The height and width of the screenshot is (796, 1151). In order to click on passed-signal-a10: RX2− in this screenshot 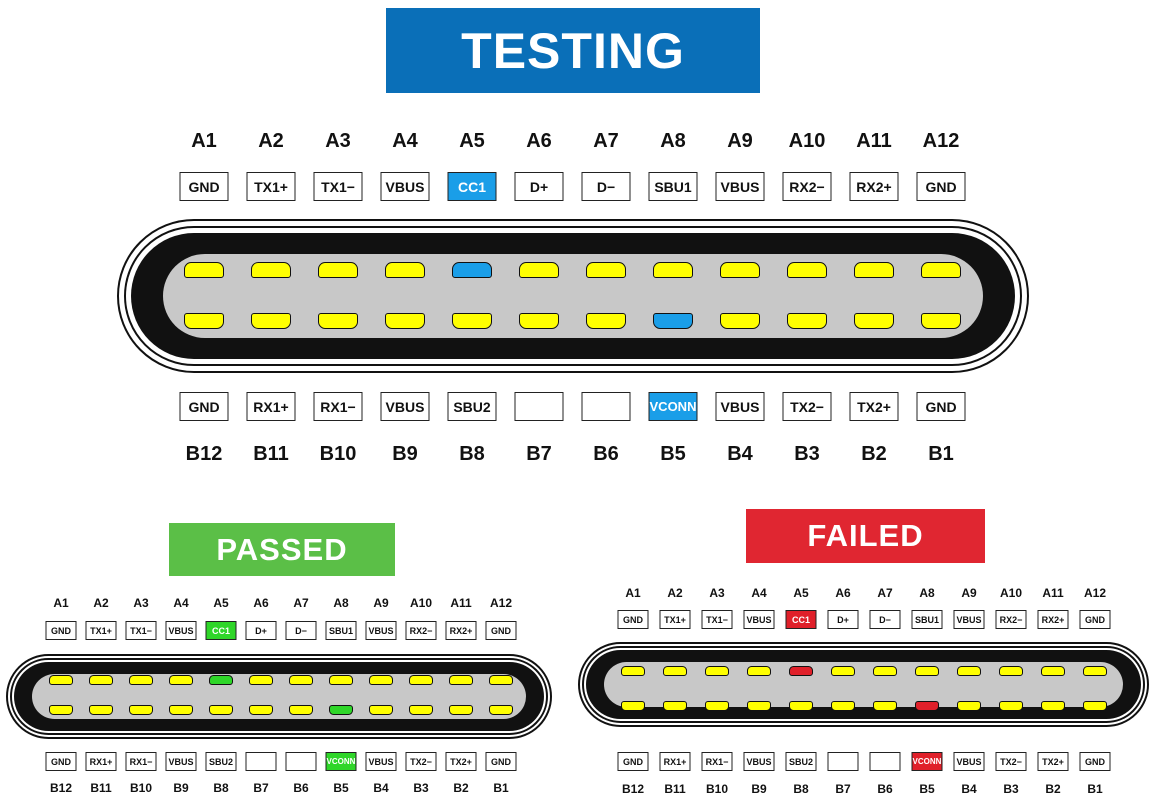, I will do `click(421, 630)`.